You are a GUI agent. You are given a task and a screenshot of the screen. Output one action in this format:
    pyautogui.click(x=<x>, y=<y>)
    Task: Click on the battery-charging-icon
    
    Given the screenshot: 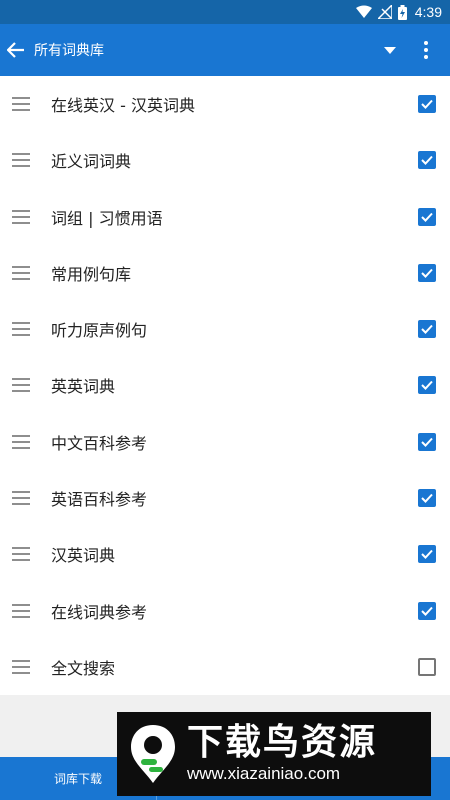 What is the action you would take?
    pyautogui.click(x=402, y=12)
    